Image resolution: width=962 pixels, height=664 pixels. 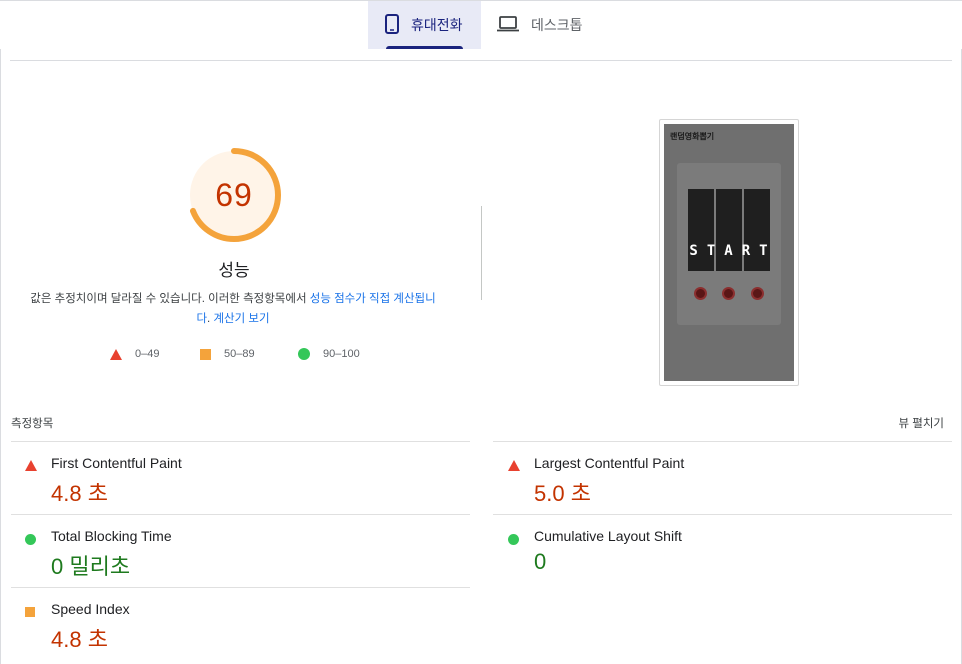 What do you see at coordinates (116, 463) in the screenshot?
I see `metric-label: First Contentful Paint` at bounding box center [116, 463].